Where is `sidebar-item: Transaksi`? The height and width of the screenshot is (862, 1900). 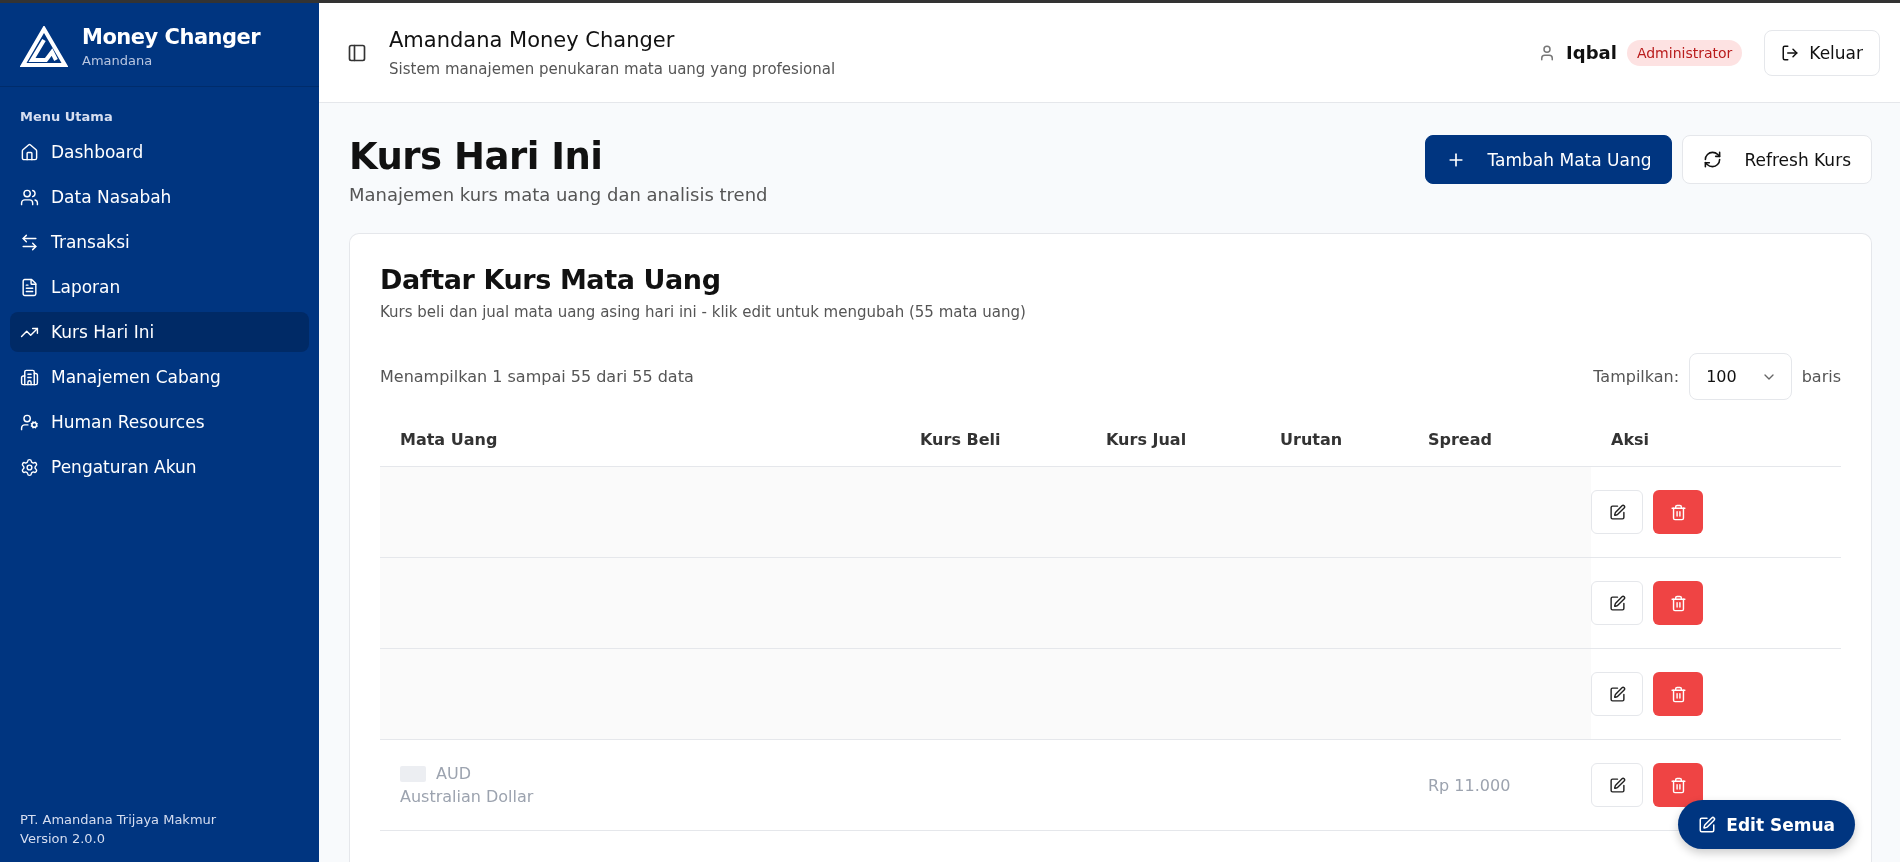
sidebar-item: Transaksi is located at coordinates (159, 242).